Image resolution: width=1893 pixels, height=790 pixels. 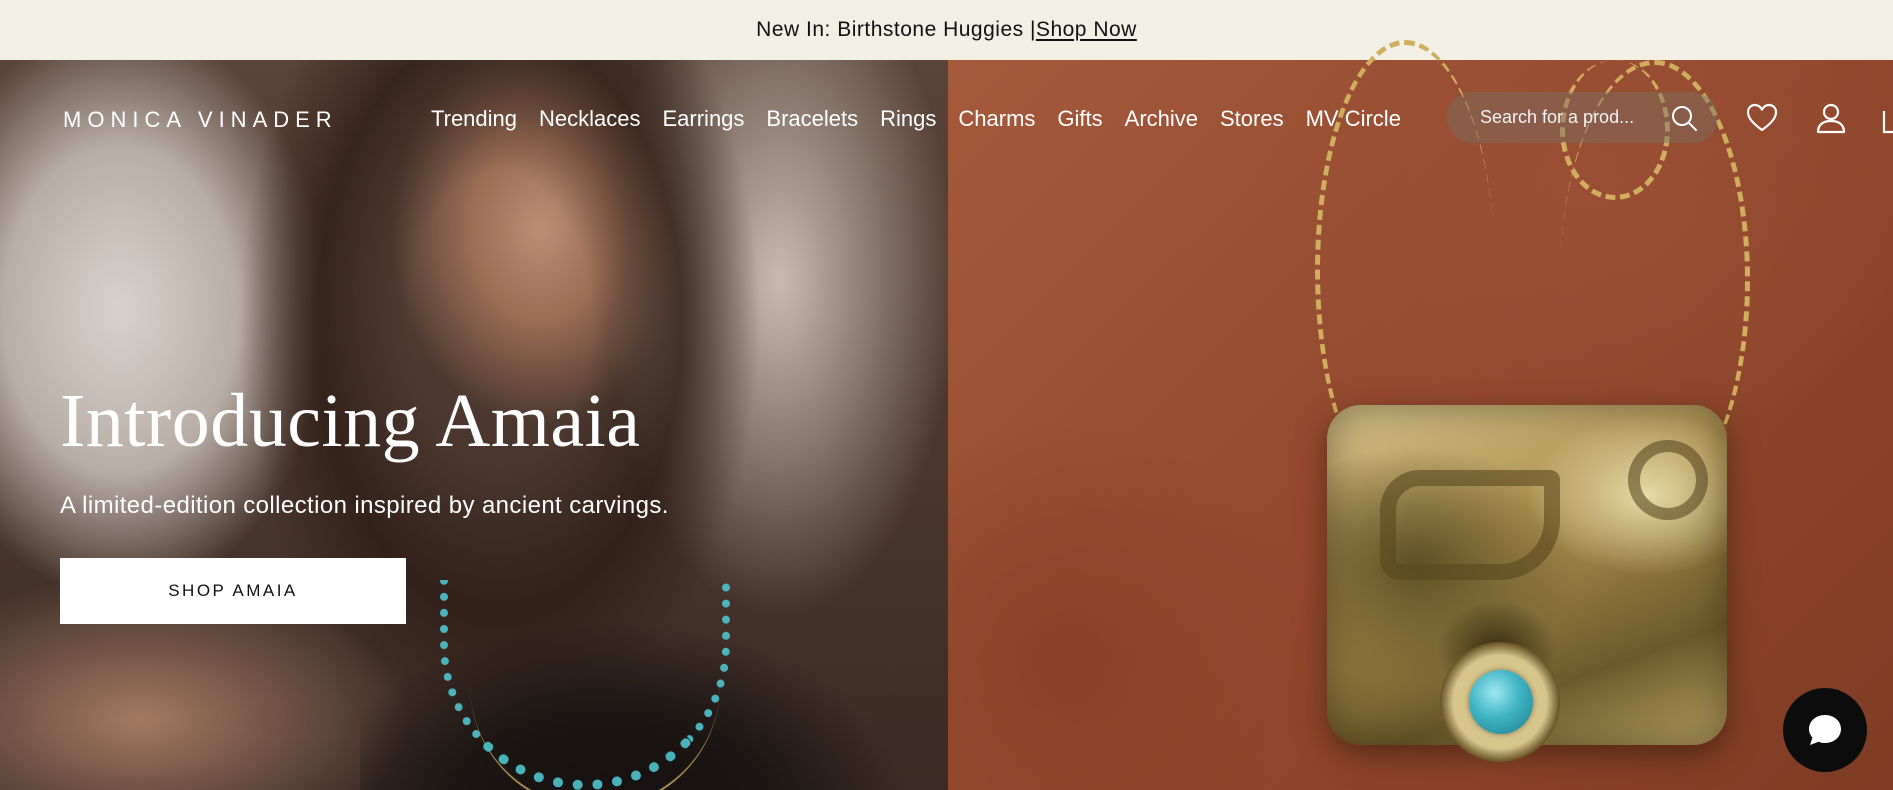 What do you see at coordinates (350, 421) in the screenshot?
I see `hero-title: Introducing Amaia` at bounding box center [350, 421].